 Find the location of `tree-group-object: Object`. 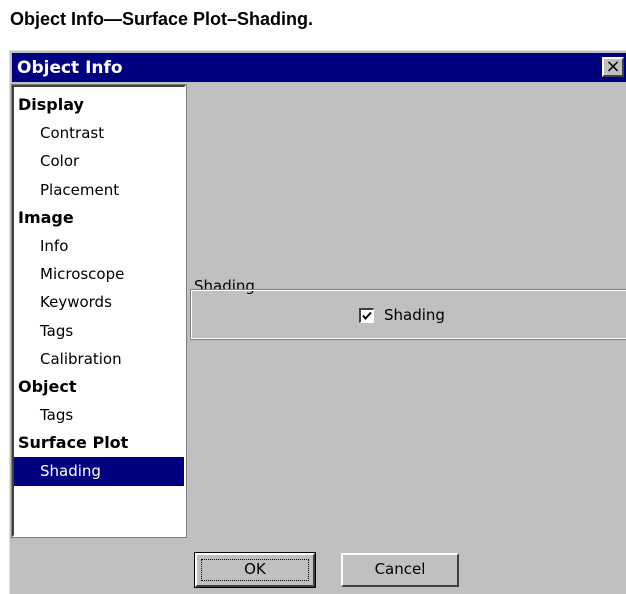

tree-group-object: Object is located at coordinates (99, 387).